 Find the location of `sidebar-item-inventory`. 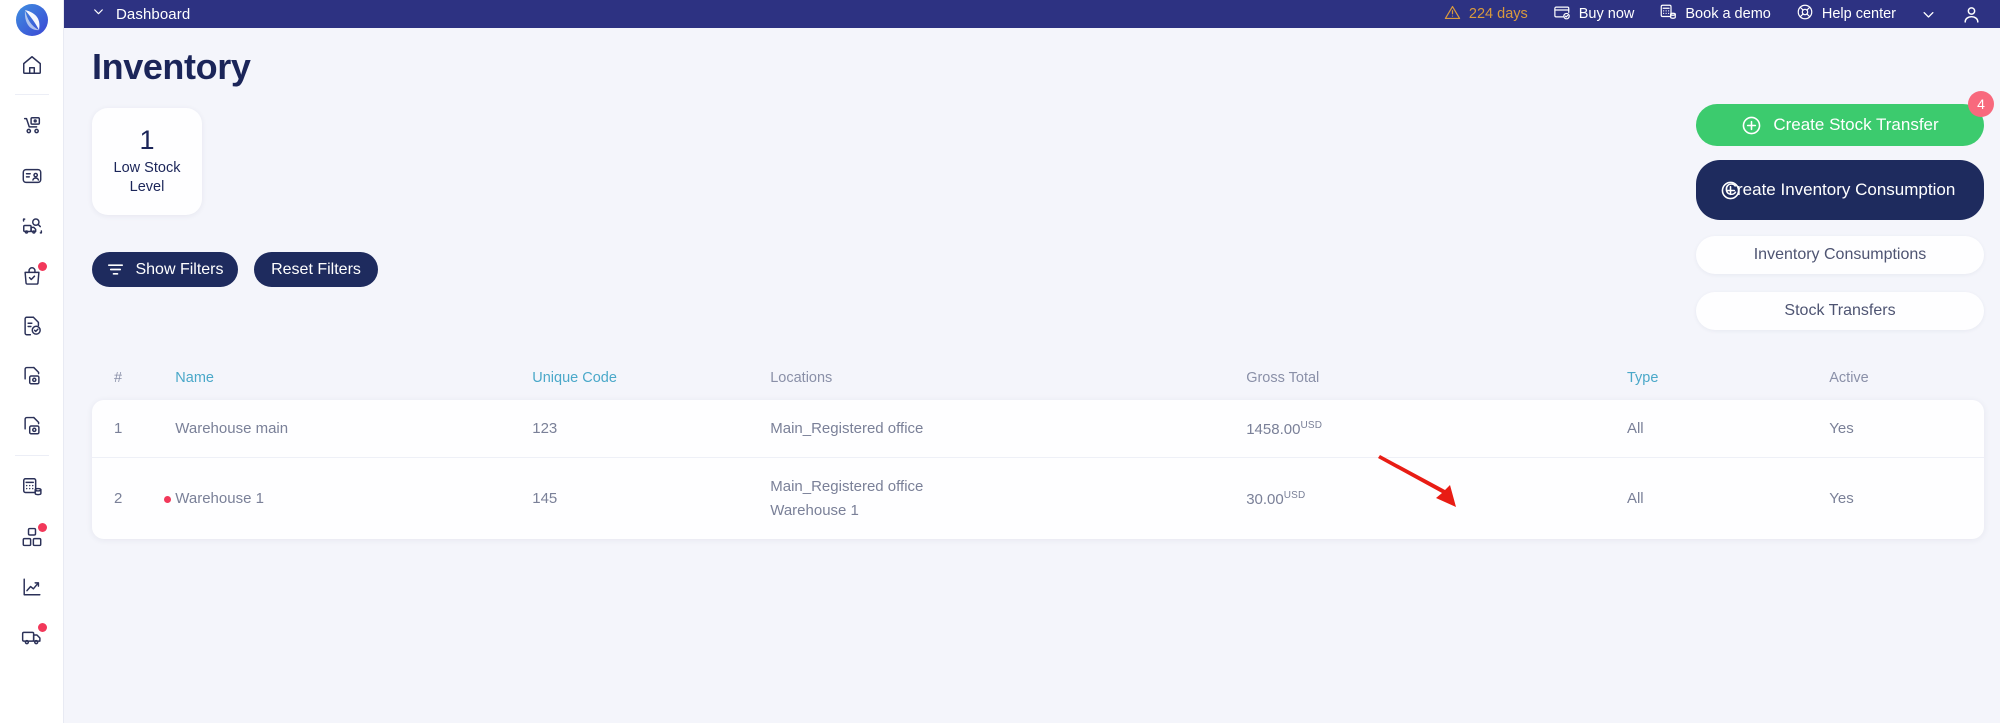

sidebar-item-inventory is located at coordinates (32, 537).